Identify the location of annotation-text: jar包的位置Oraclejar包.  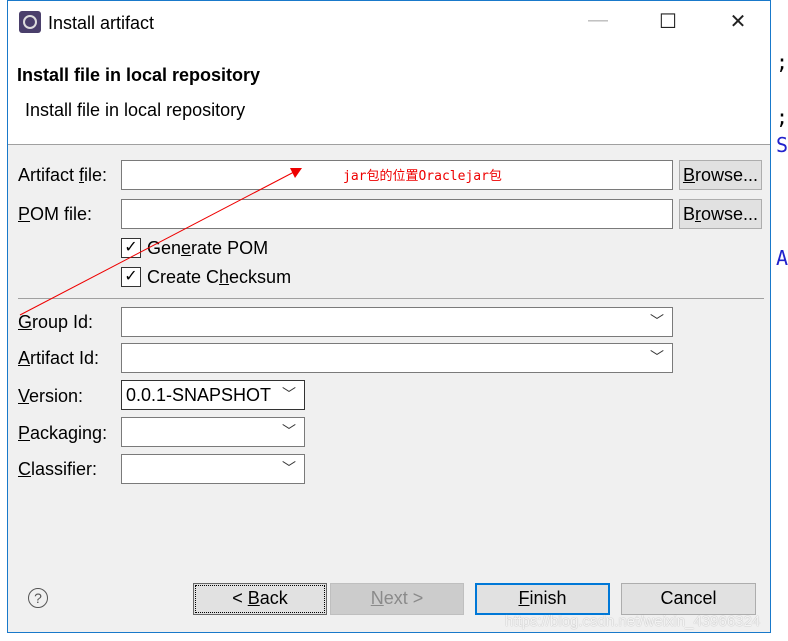
(422, 176).